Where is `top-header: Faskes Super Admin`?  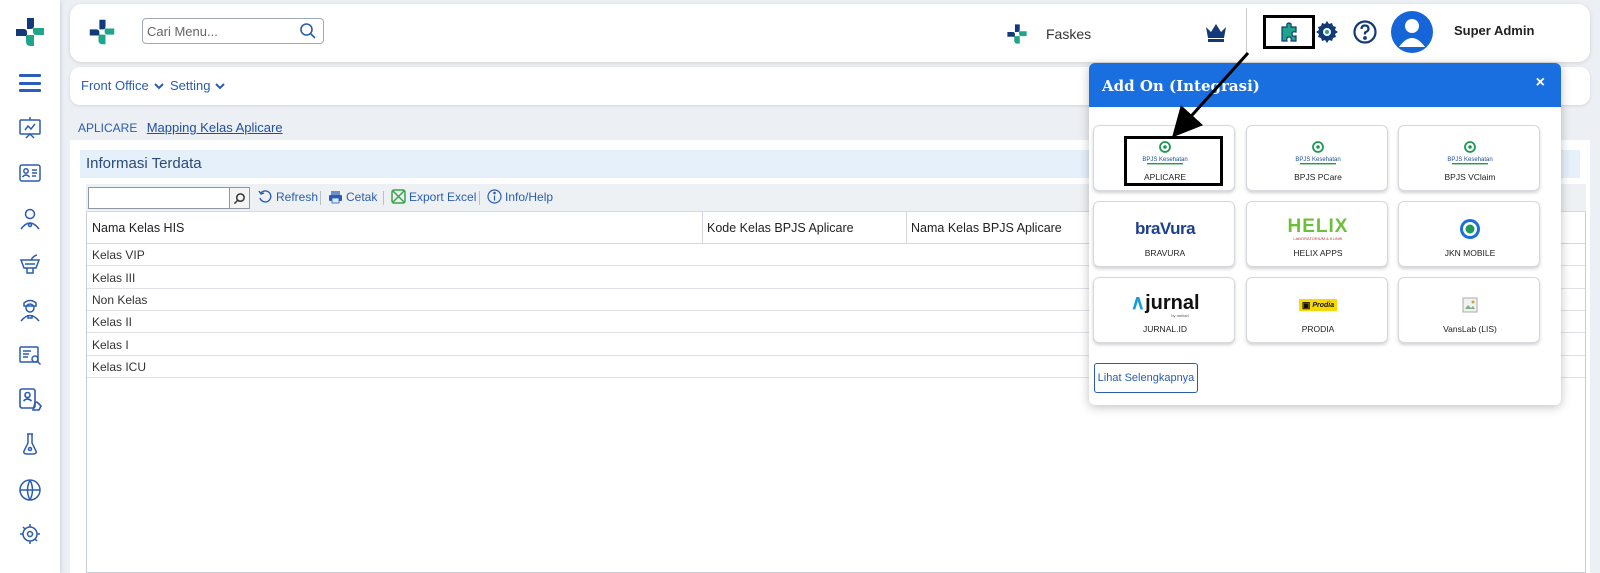 top-header: Faskes Super Admin is located at coordinates (830, 33).